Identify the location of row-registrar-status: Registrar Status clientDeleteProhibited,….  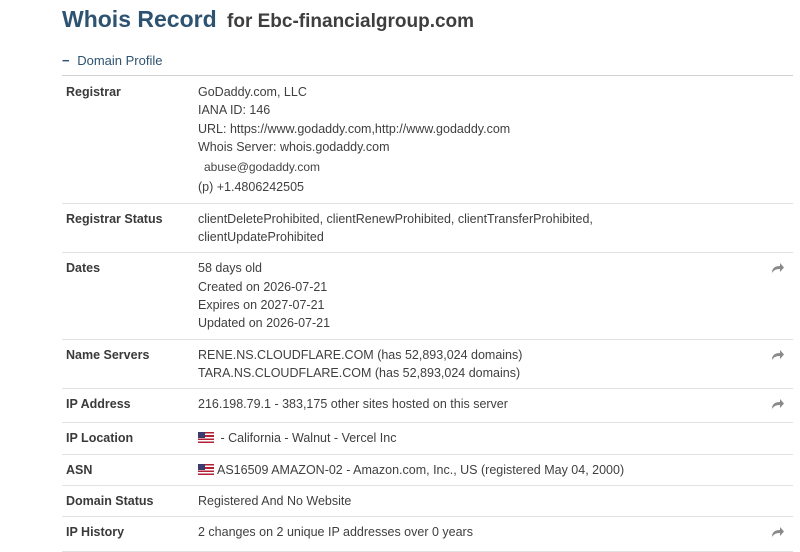
(427, 228).